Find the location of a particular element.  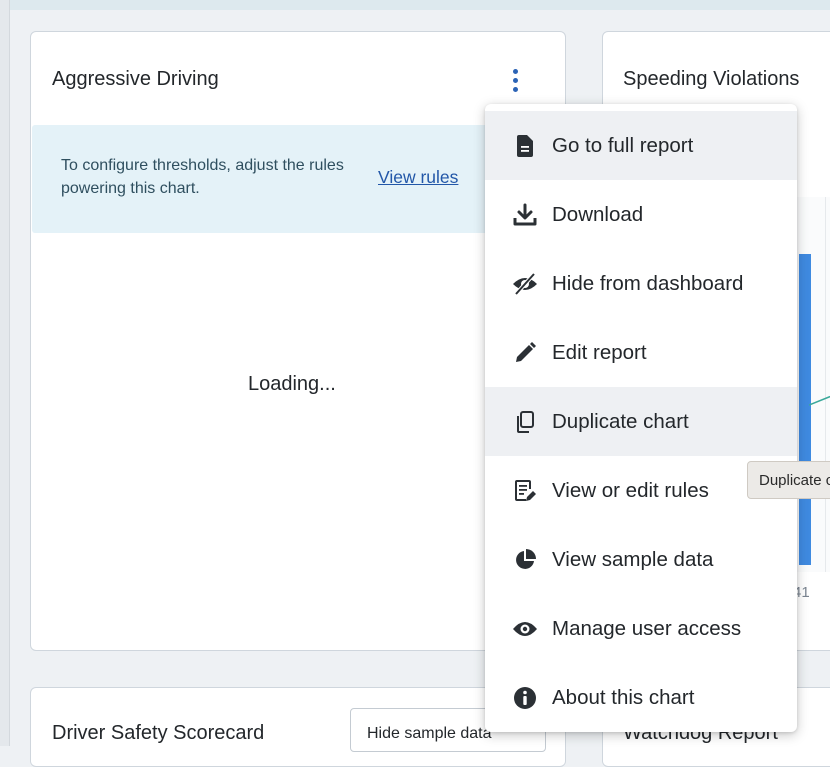

menu-item-view-sample-data: View sample data is located at coordinates (641, 559).